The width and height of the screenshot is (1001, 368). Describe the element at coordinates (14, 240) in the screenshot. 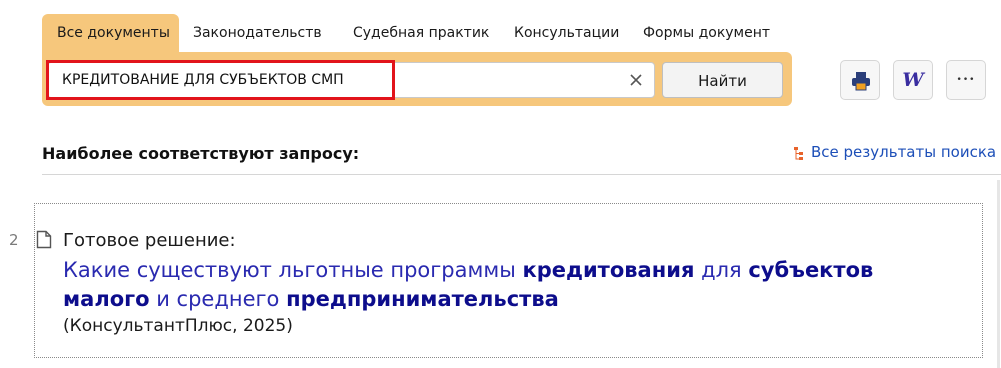

I see `result-number: 2` at that location.